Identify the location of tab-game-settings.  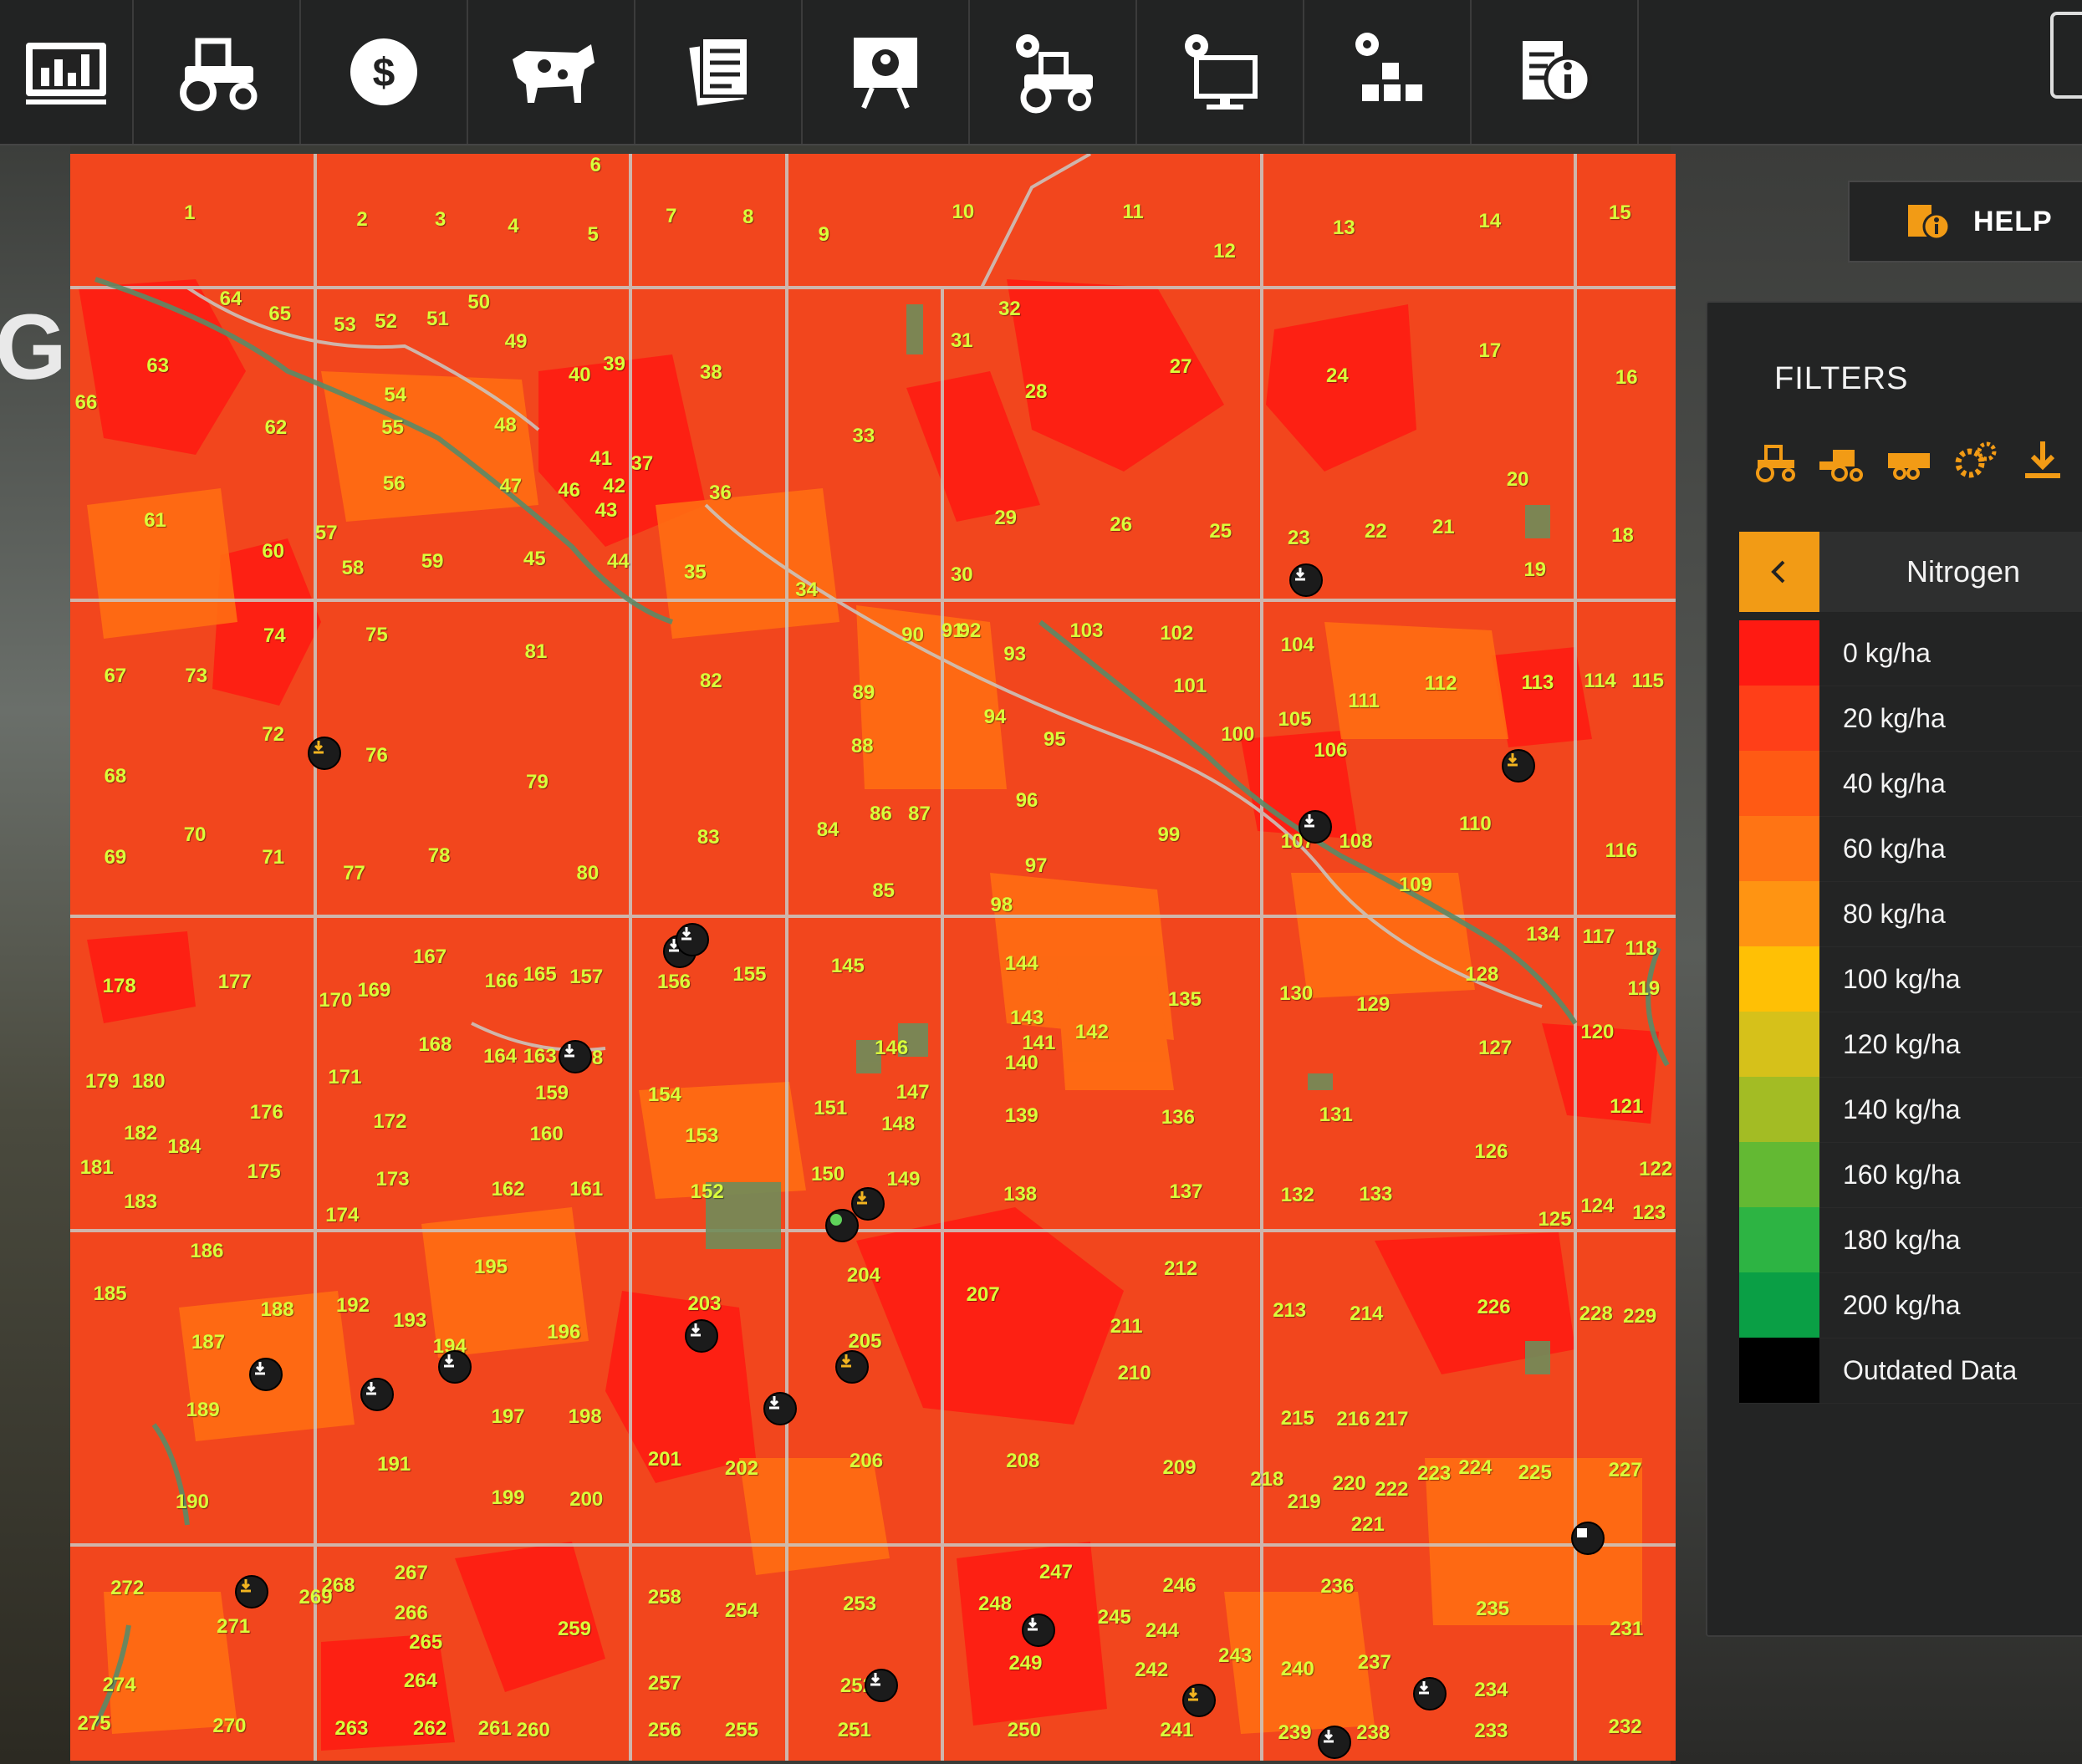
(1221, 72).